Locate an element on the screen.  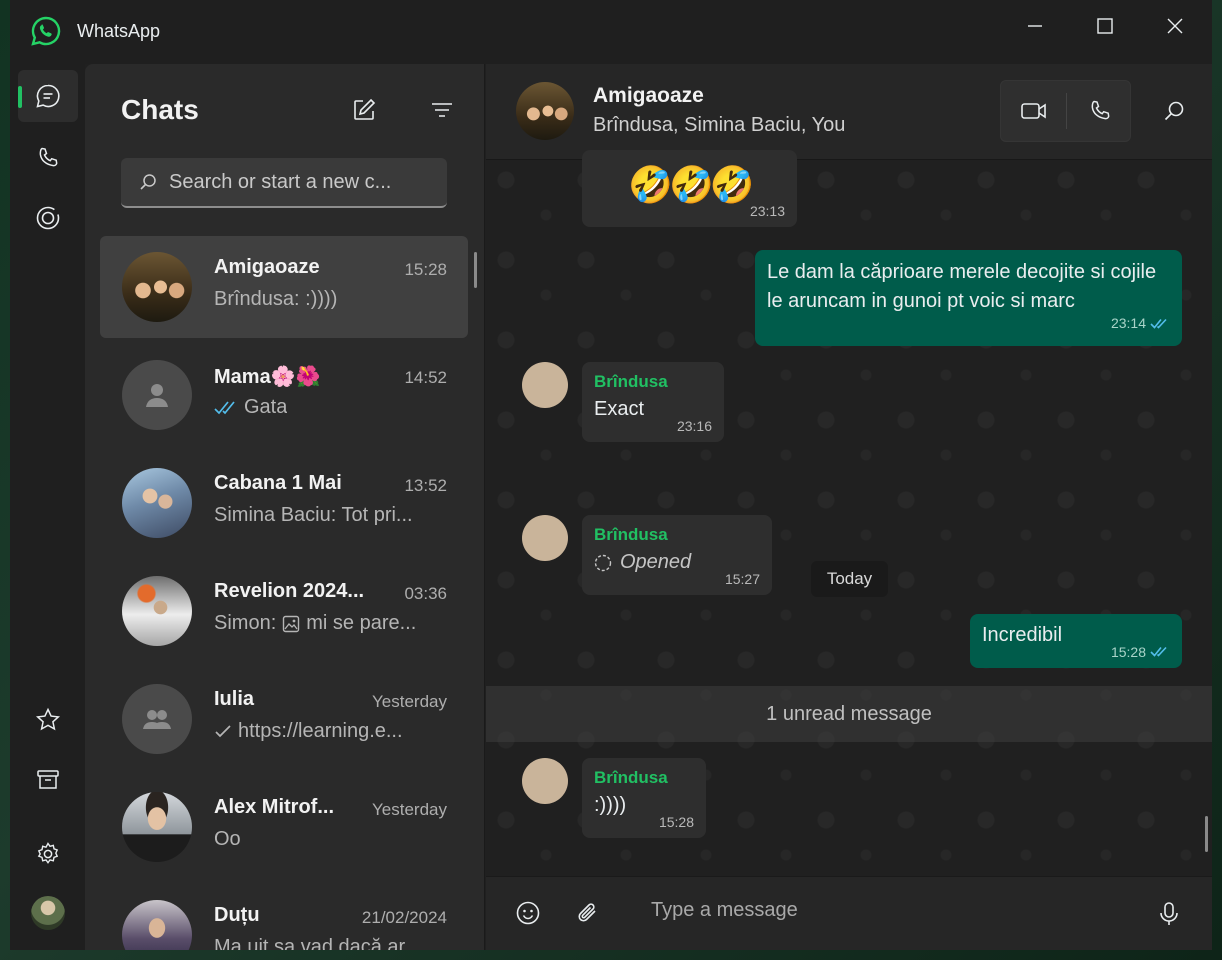
filter-button is located at coordinates (442, 110).